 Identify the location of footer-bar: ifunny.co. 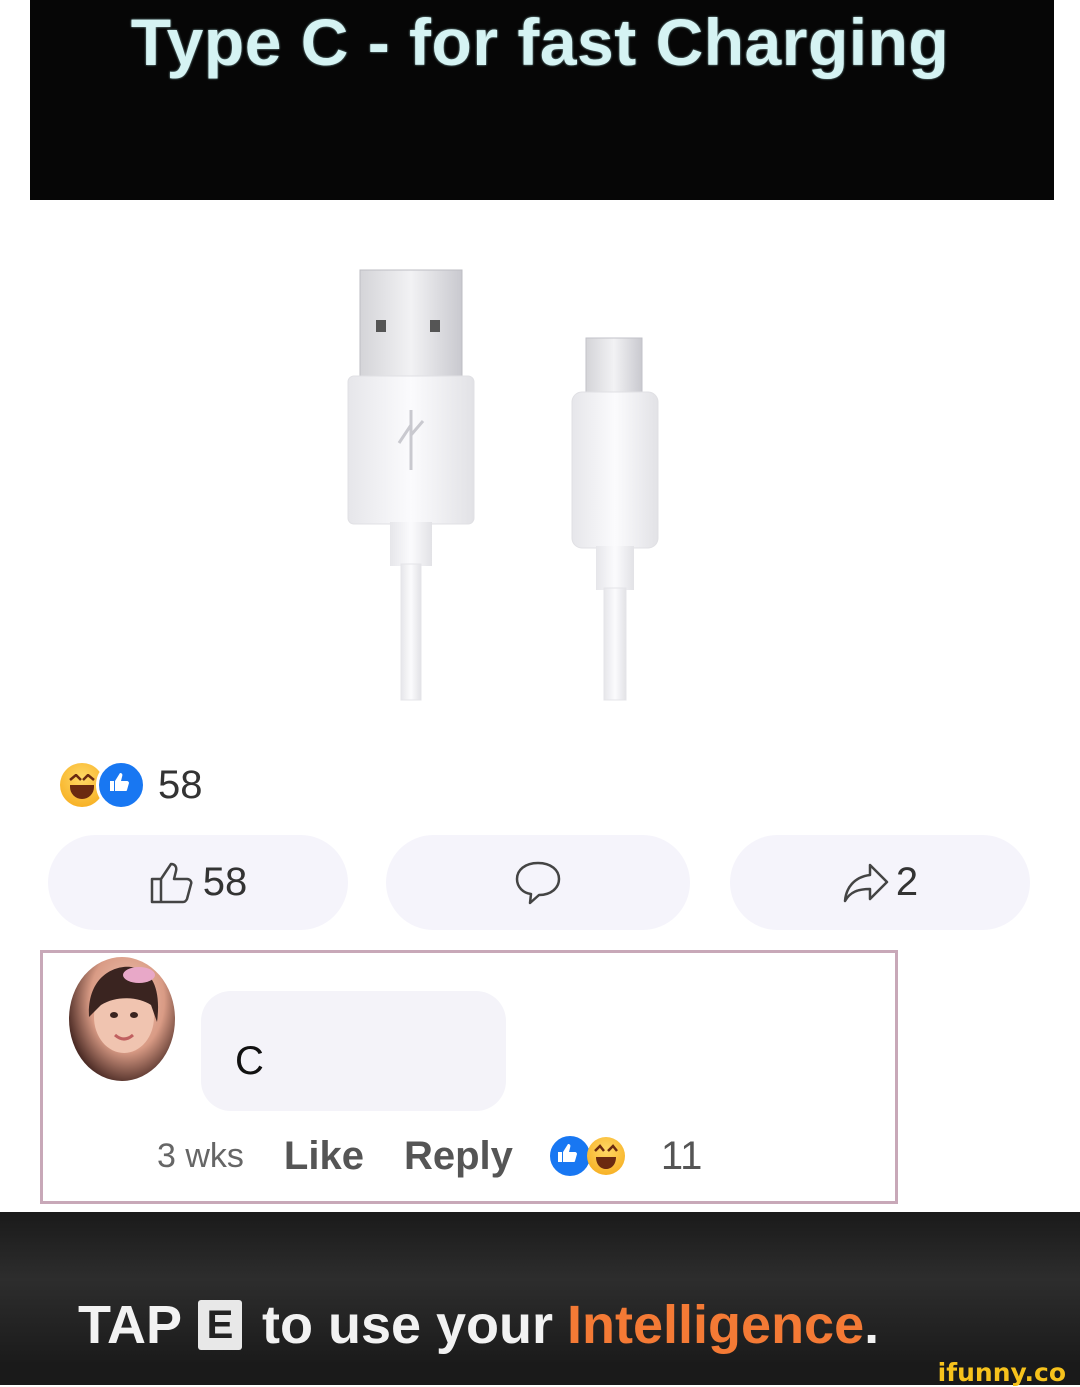
(540, 1372).